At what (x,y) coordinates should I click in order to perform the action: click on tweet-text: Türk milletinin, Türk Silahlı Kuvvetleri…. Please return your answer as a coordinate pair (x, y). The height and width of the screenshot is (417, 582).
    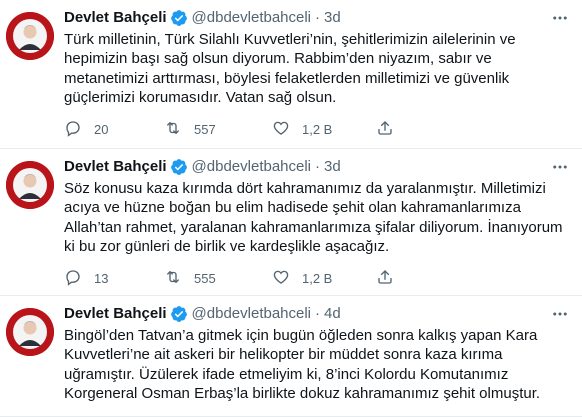
    Looking at the image, I should click on (290, 69).